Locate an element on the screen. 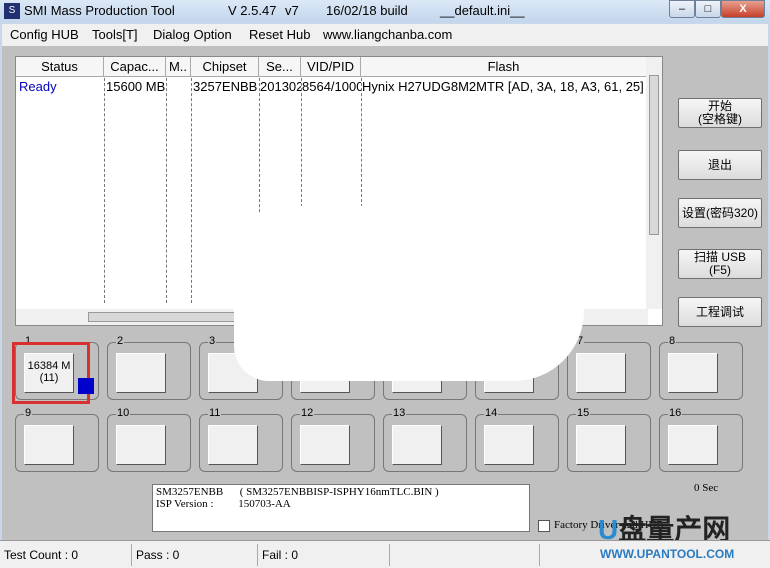 Image resolution: width=770 pixels, height=568 pixels. port-number: 15 is located at coordinates (583, 413).